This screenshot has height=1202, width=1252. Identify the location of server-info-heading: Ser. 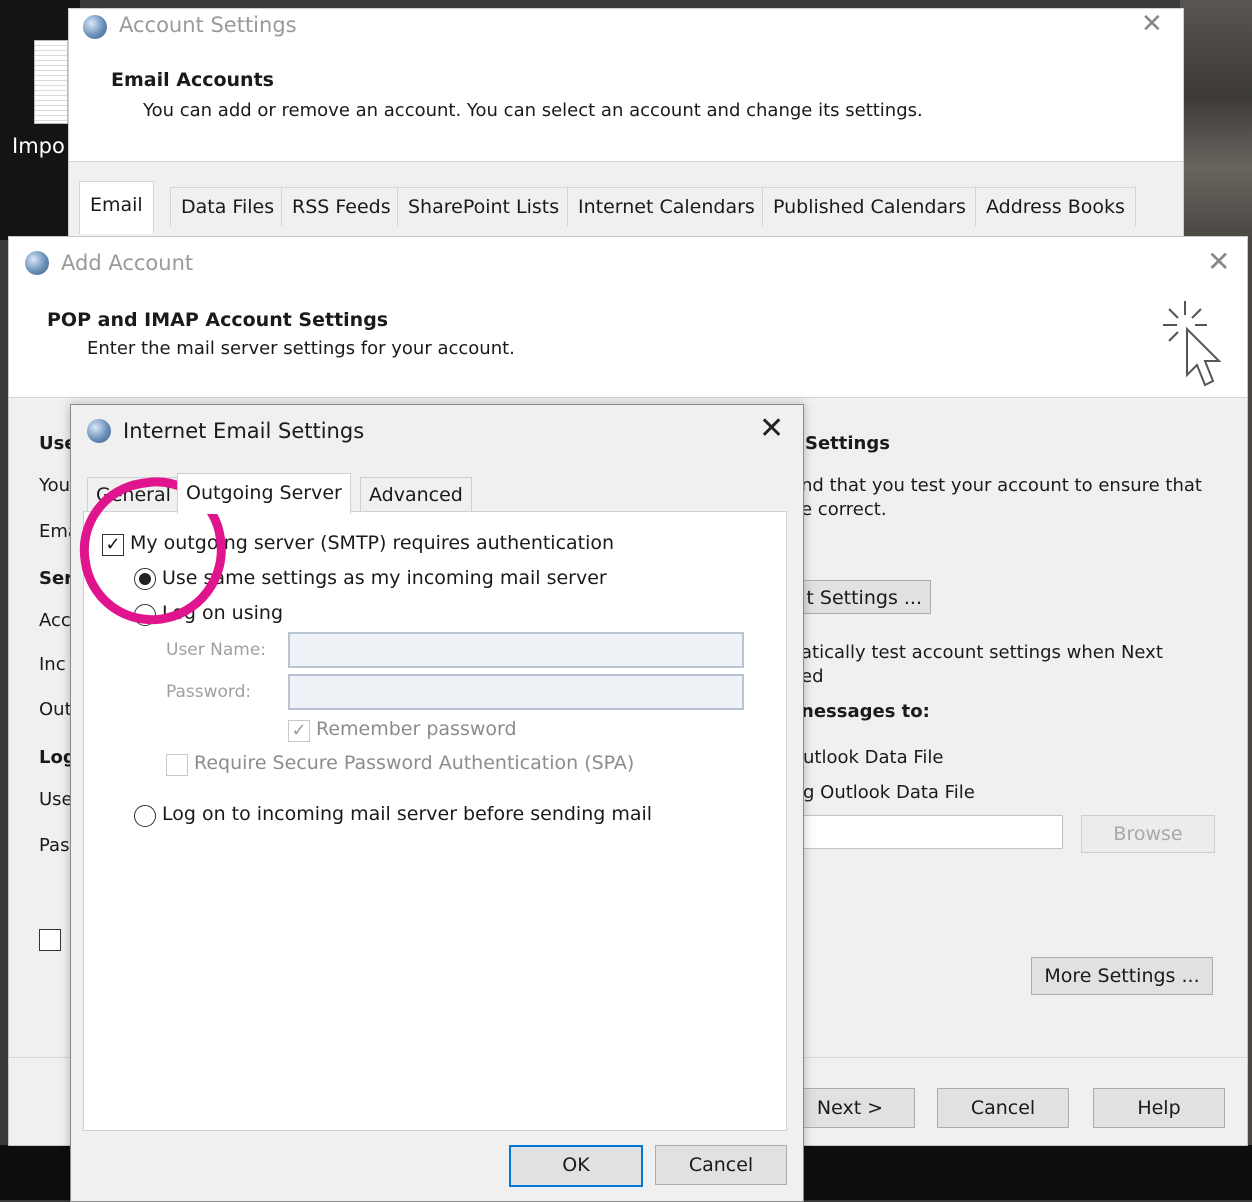
(56, 578).